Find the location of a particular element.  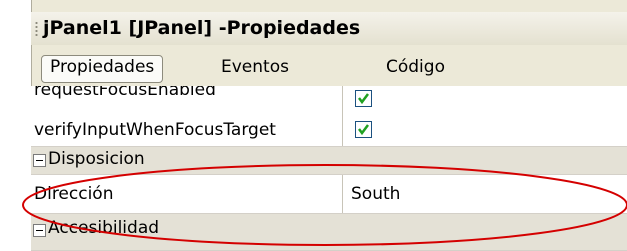

panel-title: jPanel1 [JPanel] -Propiedades is located at coordinates (202, 28).